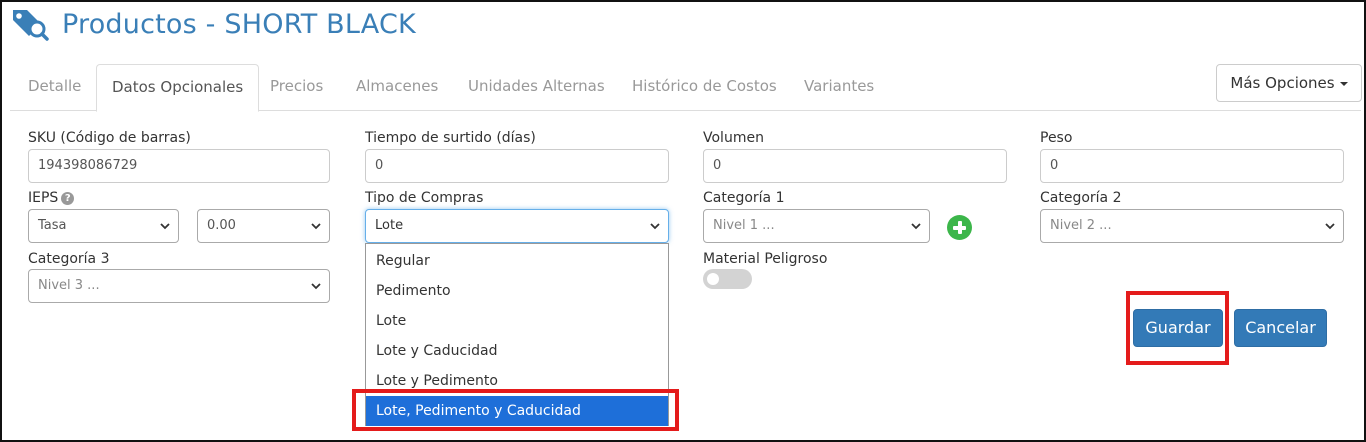 The image size is (1366, 442). I want to click on tag-search-icon, so click(31, 25).